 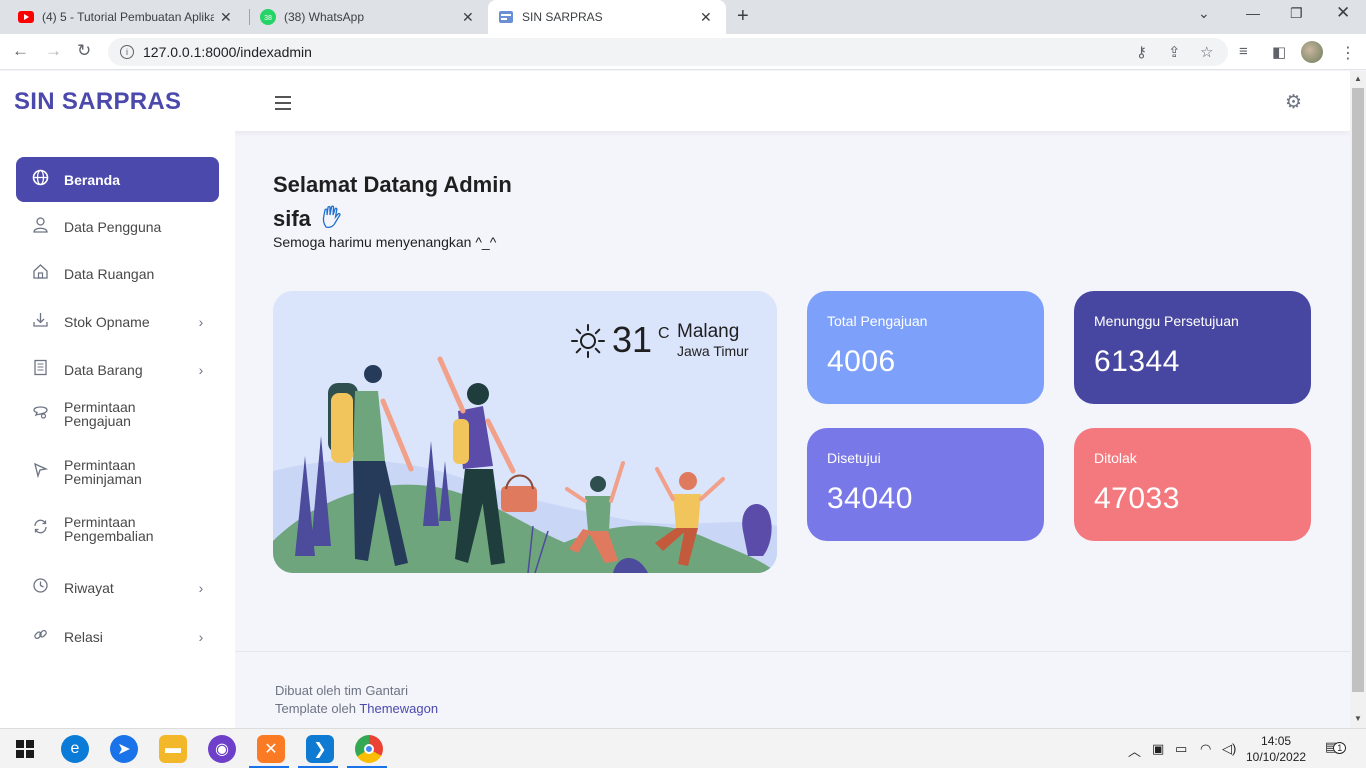 What do you see at coordinates (1181, 749) in the screenshot?
I see `battery-icon: ▭` at bounding box center [1181, 749].